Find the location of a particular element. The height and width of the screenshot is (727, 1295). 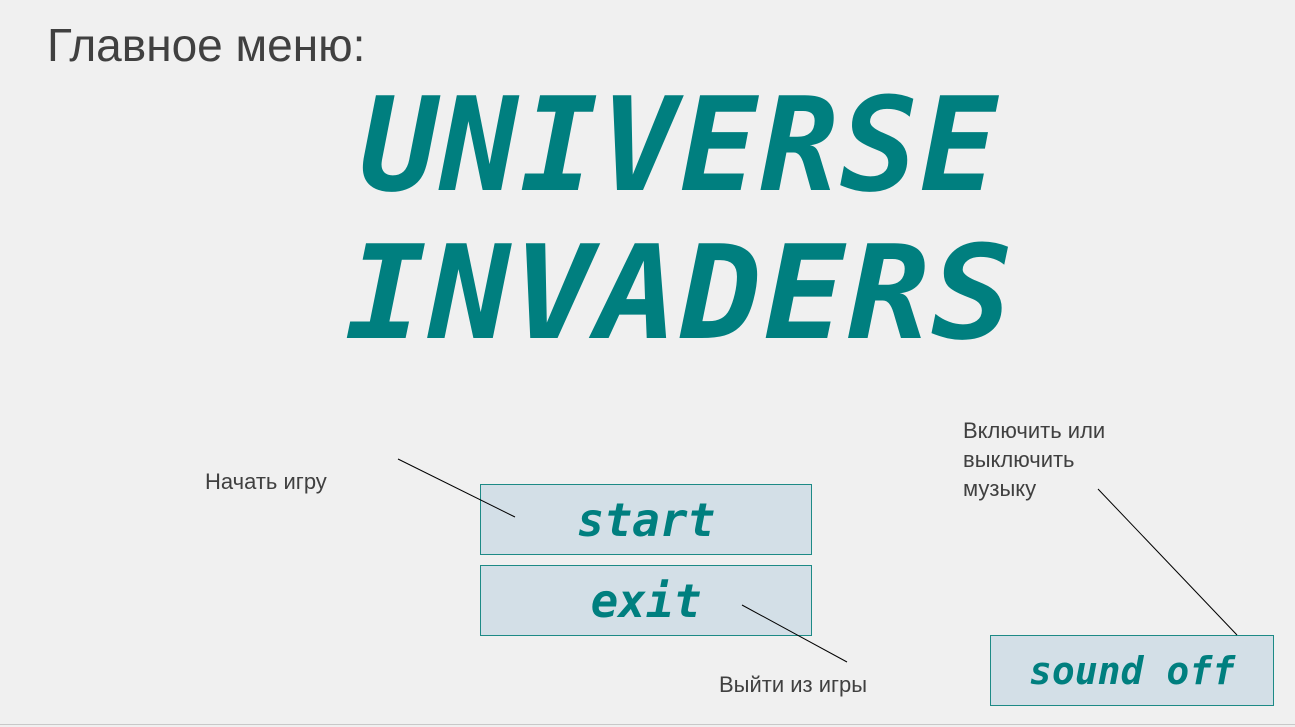

exit-button-label: exit is located at coordinates (646, 600).